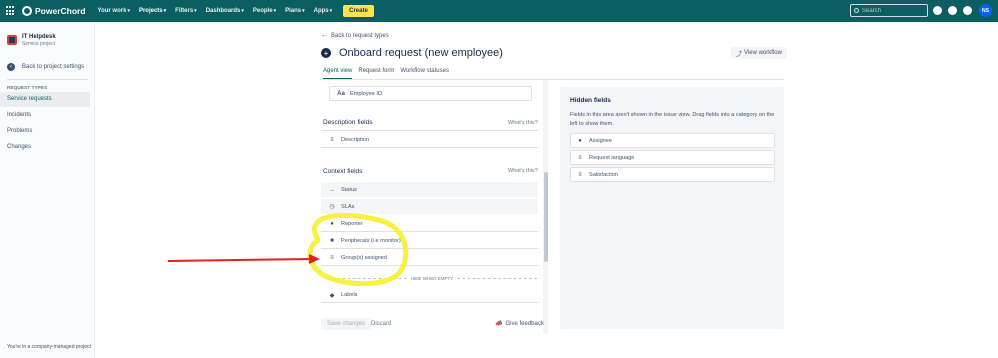 The image size is (998, 358). I want to click on project-avatar-icon, so click(12, 40).